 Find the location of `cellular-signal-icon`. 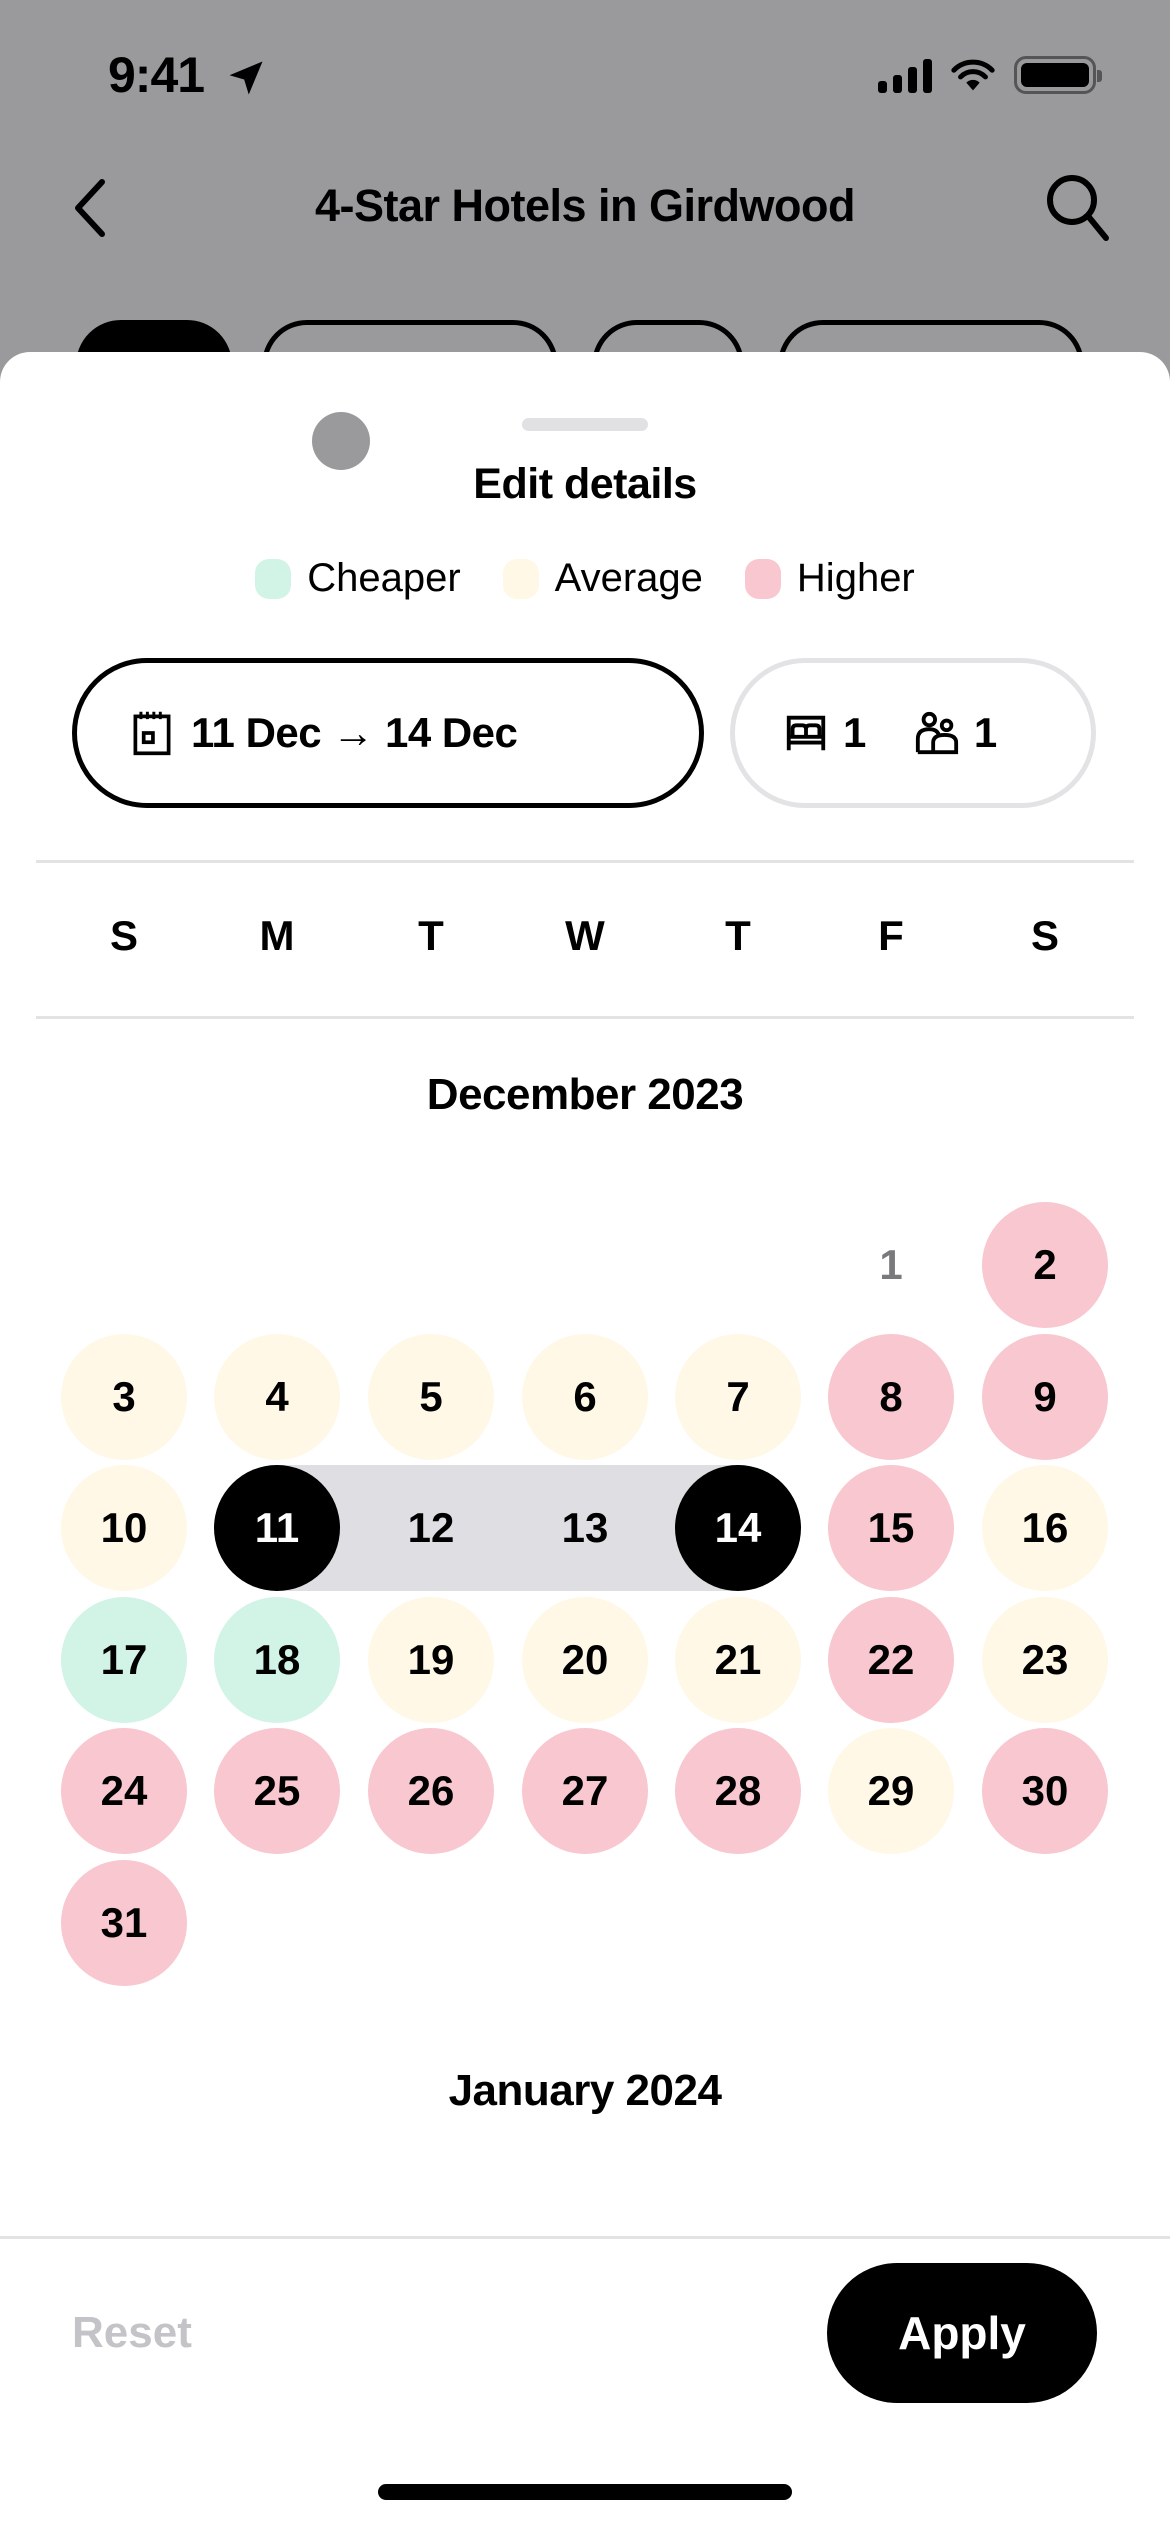

cellular-signal-icon is located at coordinates (905, 75).